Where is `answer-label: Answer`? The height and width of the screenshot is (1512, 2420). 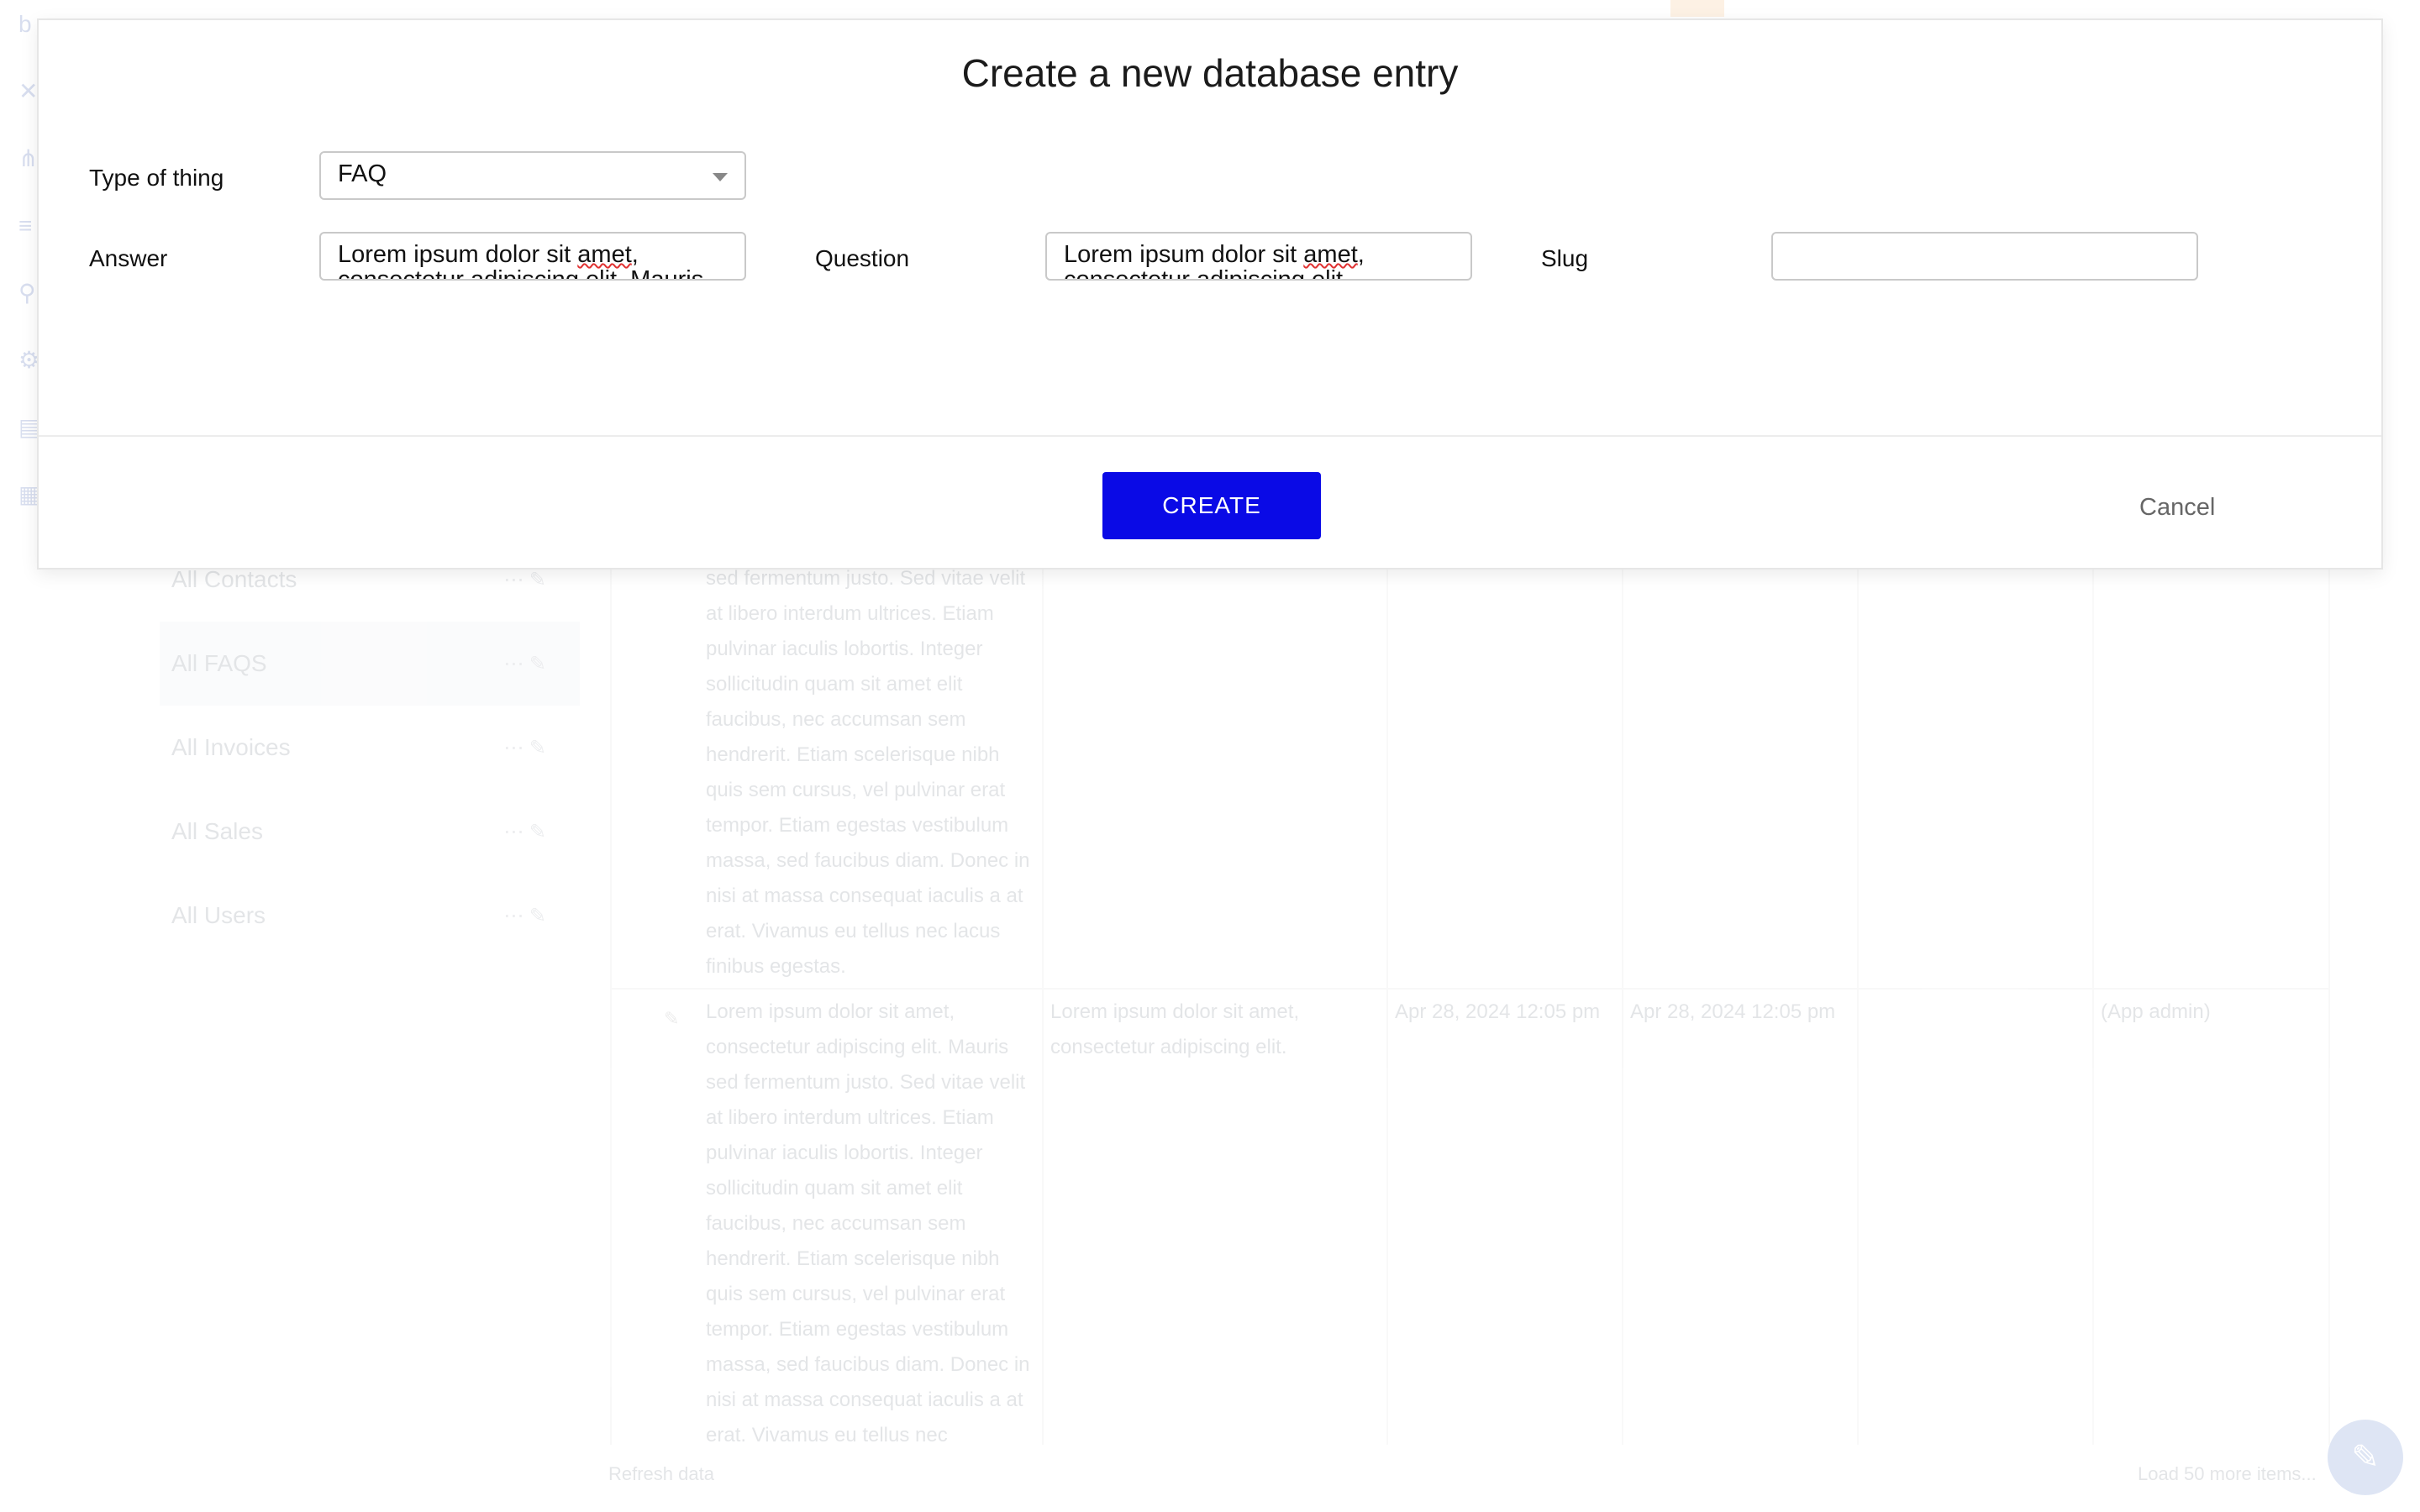 answer-label: Answer is located at coordinates (128, 258).